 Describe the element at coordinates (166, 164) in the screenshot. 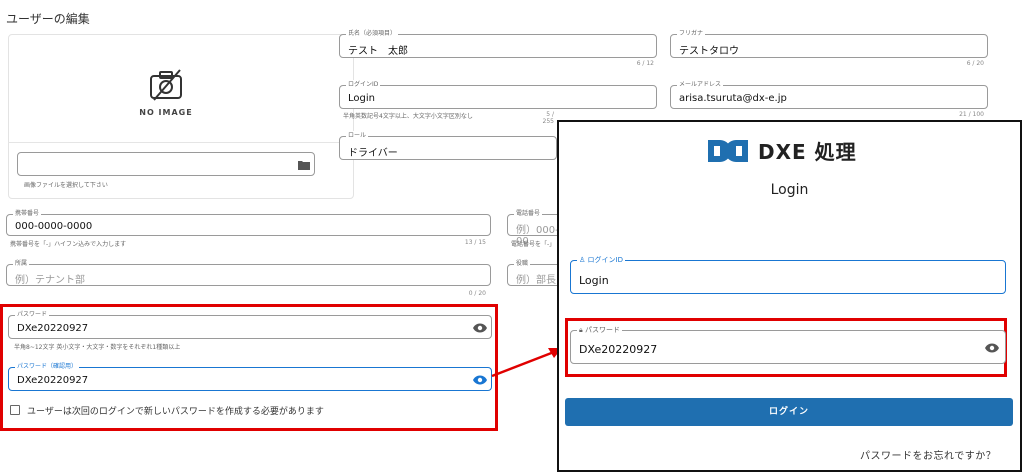

I see `image-file-input` at that location.